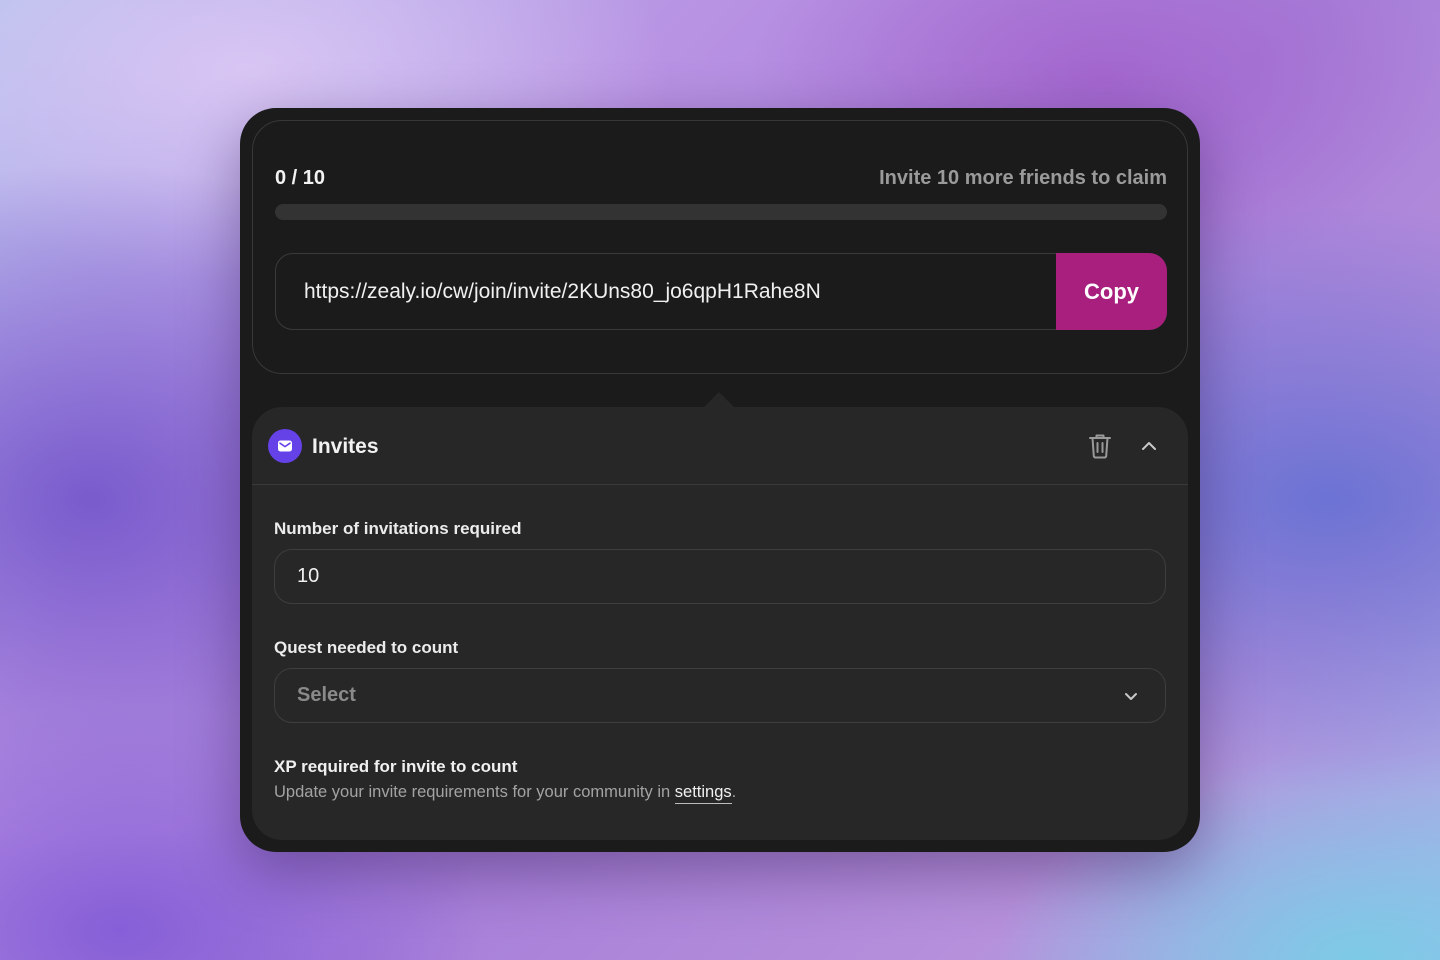 This screenshot has height=960, width=1440. What do you see at coordinates (1131, 696) in the screenshot?
I see `chevron-down-icon` at bounding box center [1131, 696].